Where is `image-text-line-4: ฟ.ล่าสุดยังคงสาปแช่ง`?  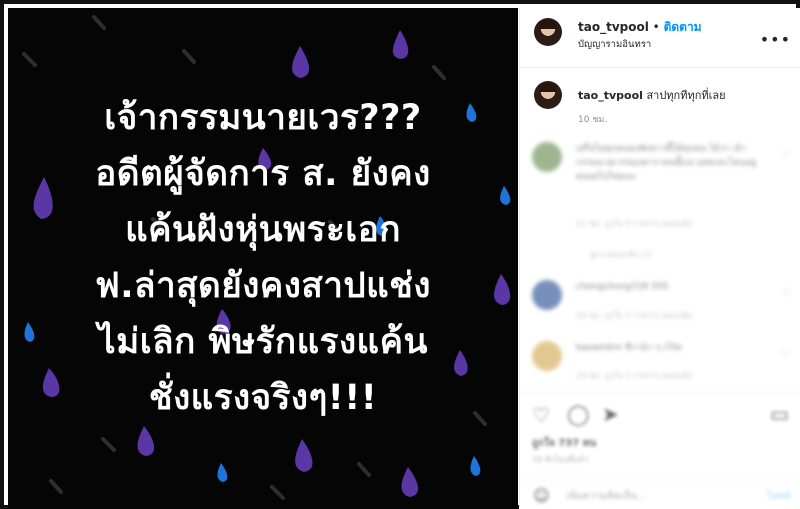 image-text-line-4: ฟ.ล่าสุดยังคงสาปแช่ง is located at coordinates (262, 286).